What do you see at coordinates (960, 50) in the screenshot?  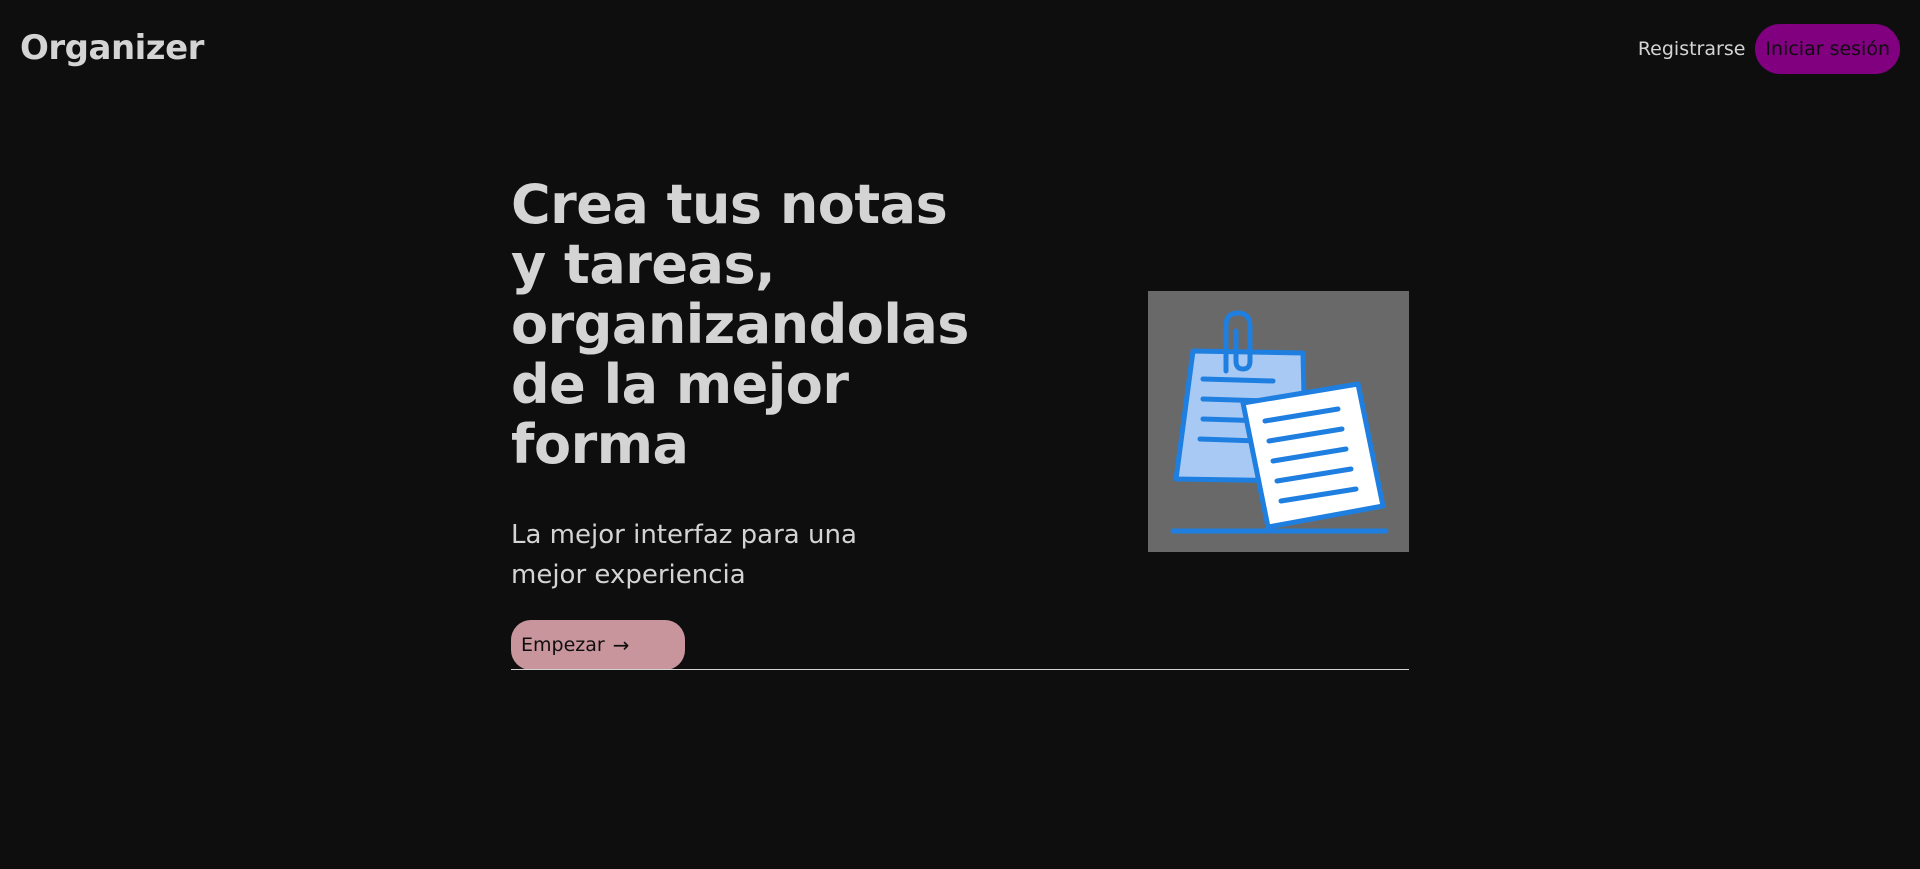 I see `navbar: Organizer Registrarse Iniciar sesión` at bounding box center [960, 50].